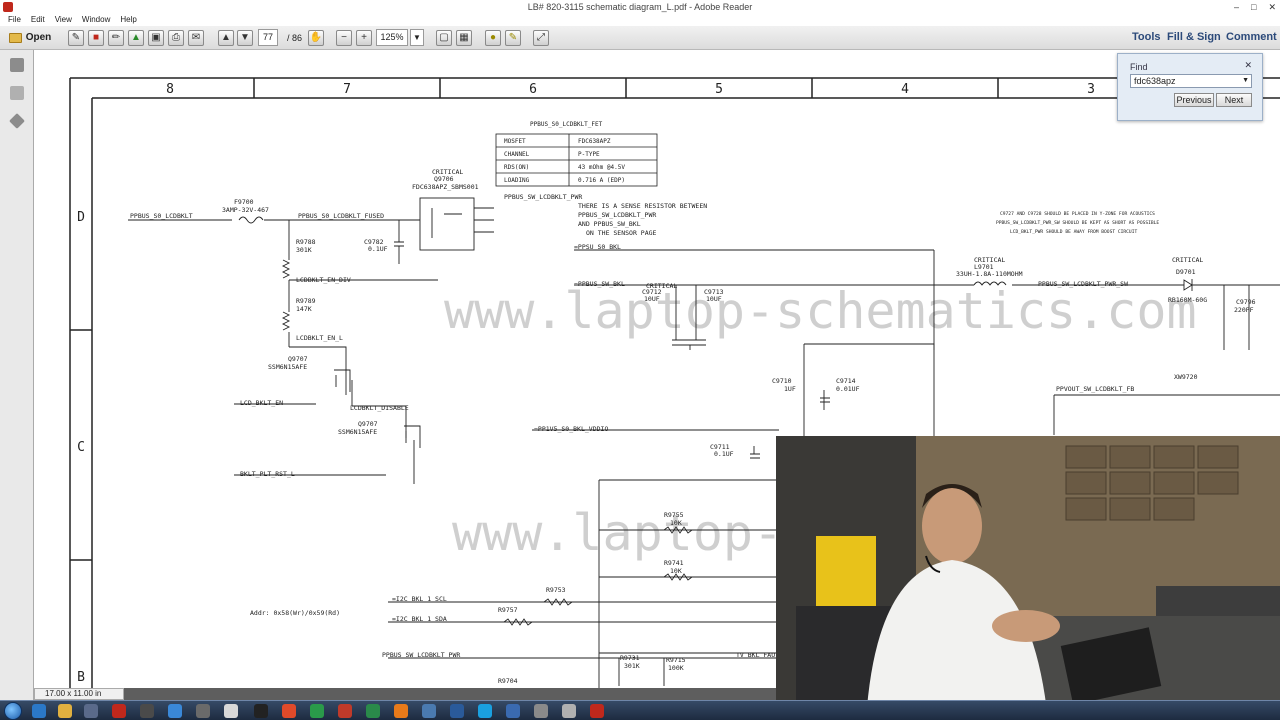  Describe the element at coordinates (116, 37) in the screenshot. I see `edit-icon: ✏` at that location.